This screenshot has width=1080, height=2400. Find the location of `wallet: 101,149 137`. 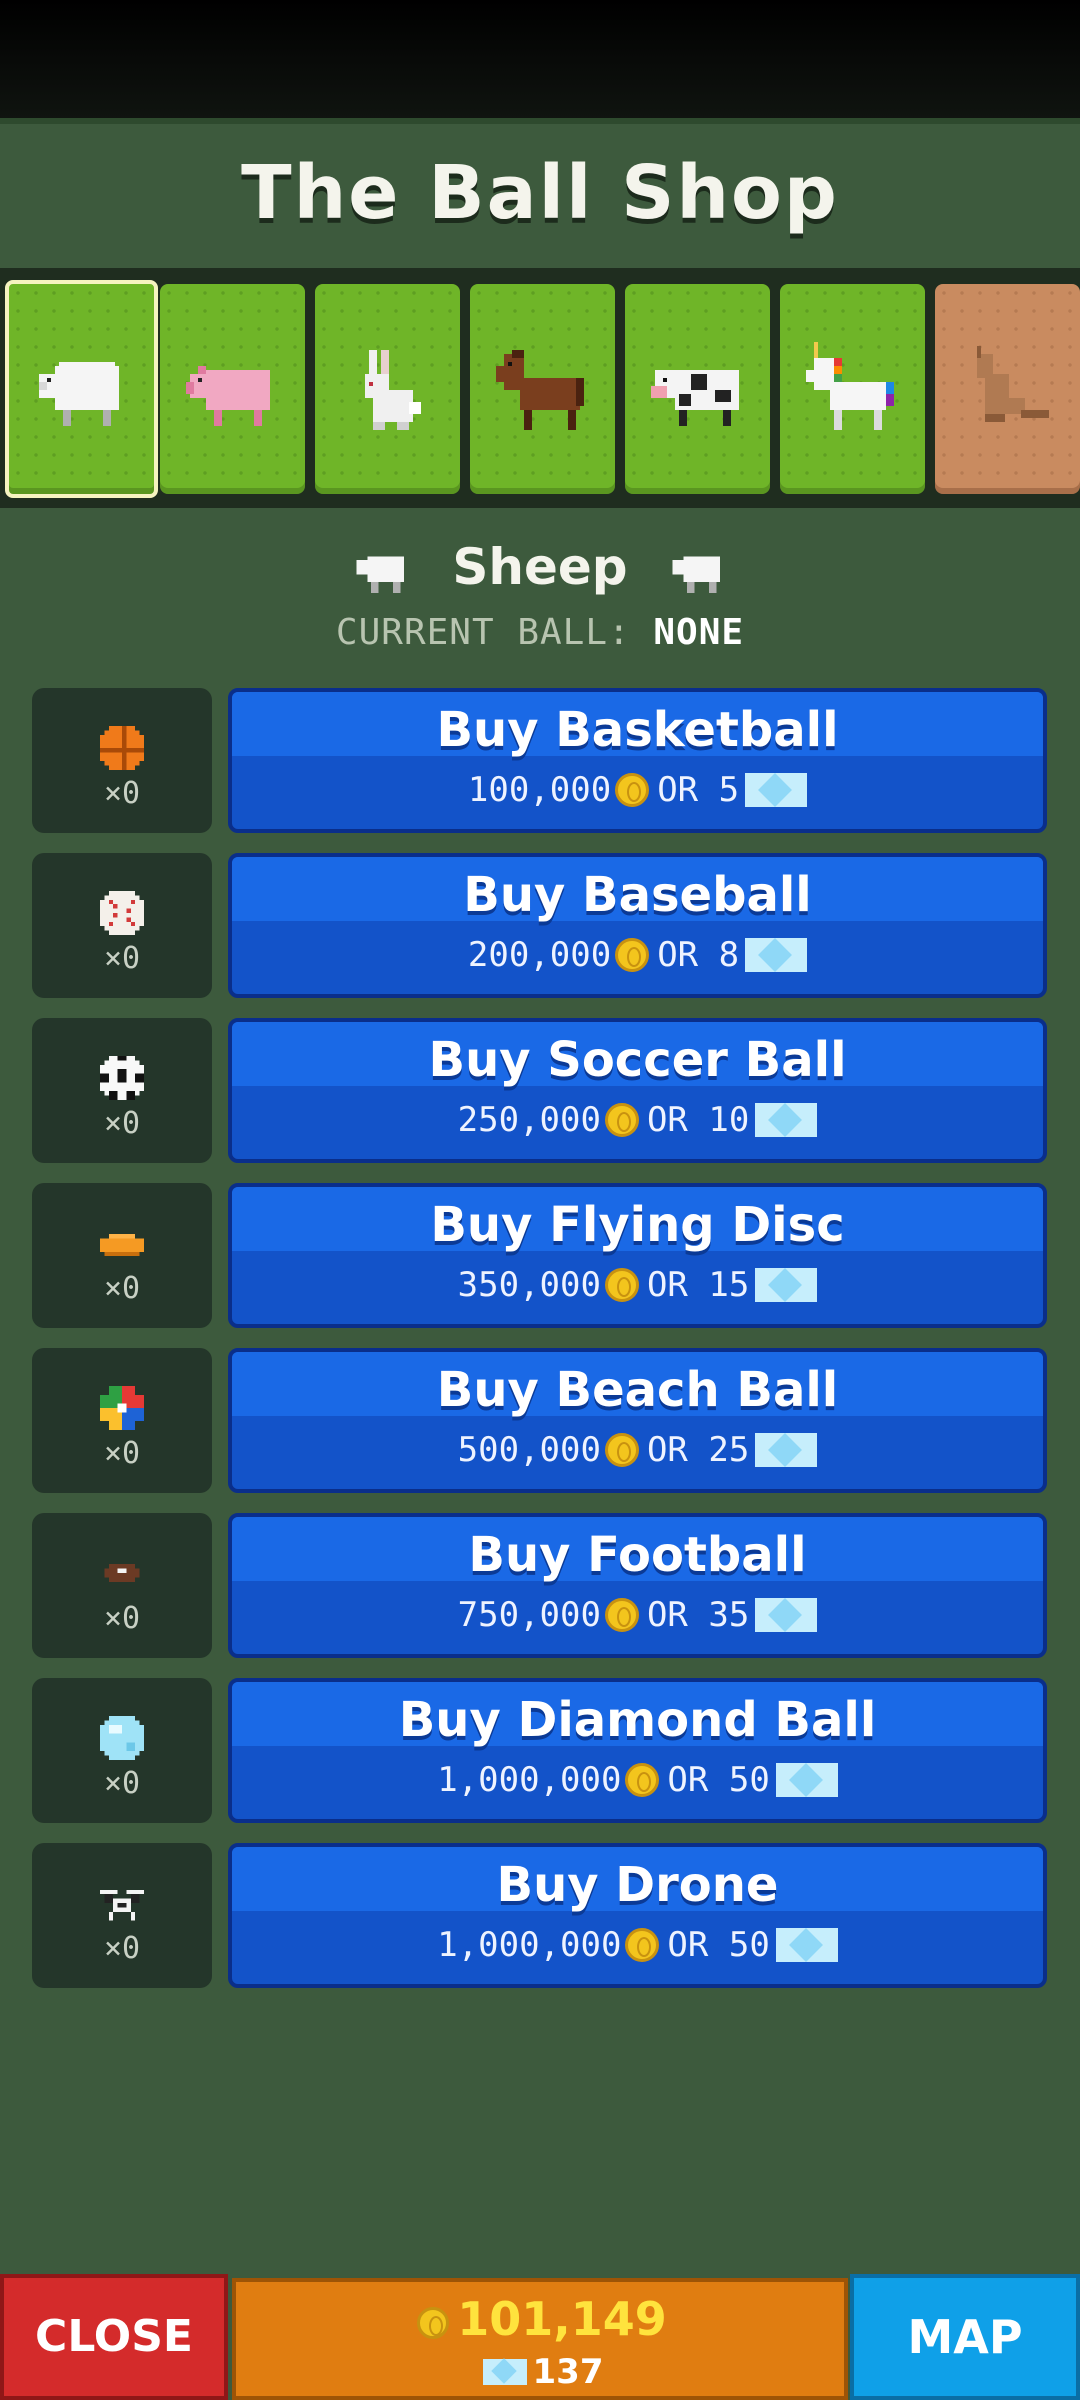

wallet: 101,149 137 is located at coordinates (540, 2339).